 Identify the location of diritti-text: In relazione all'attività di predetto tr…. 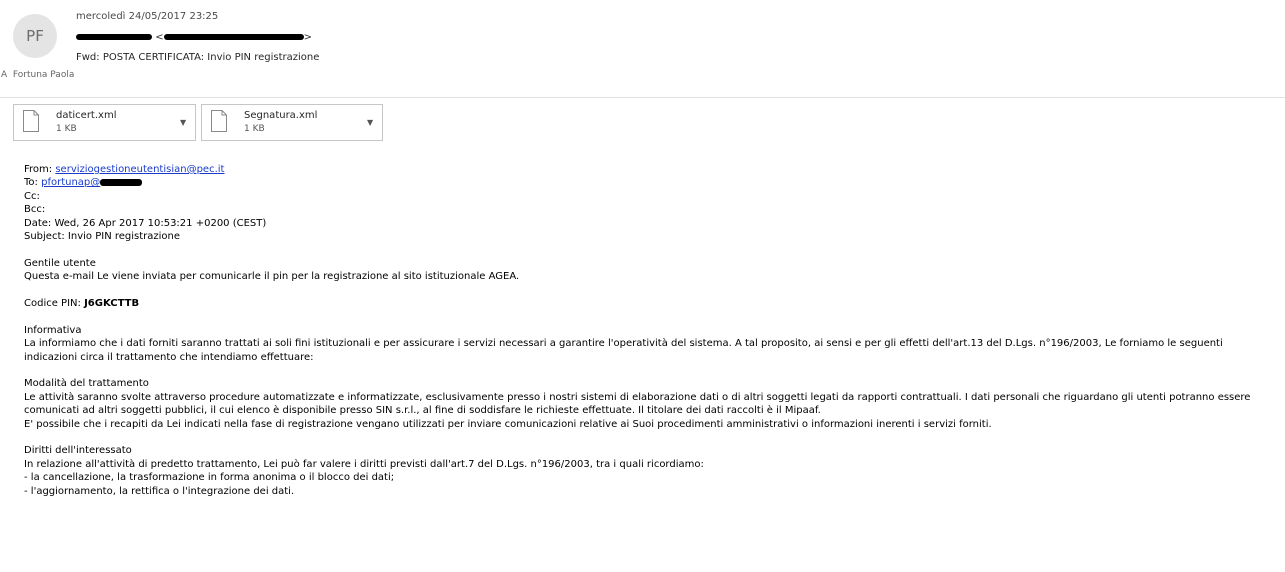
(364, 464).